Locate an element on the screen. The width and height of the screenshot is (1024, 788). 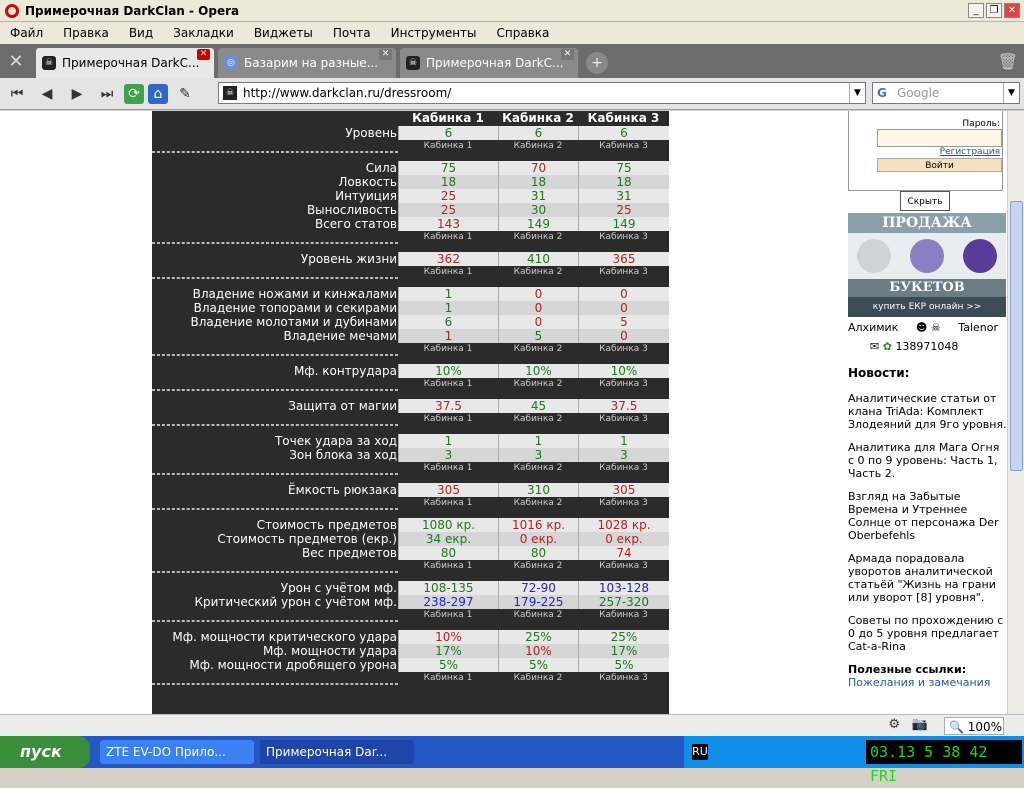
restore-button: ❐ is located at coordinates (994, 10).